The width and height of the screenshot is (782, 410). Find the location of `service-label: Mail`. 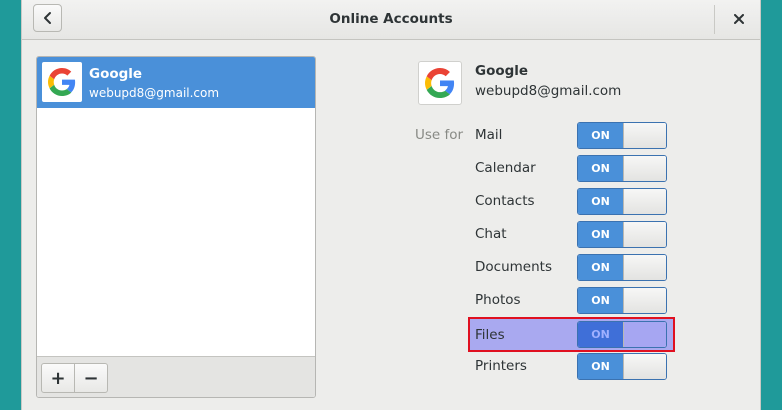

service-label: Mail is located at coordinates (489, 135).